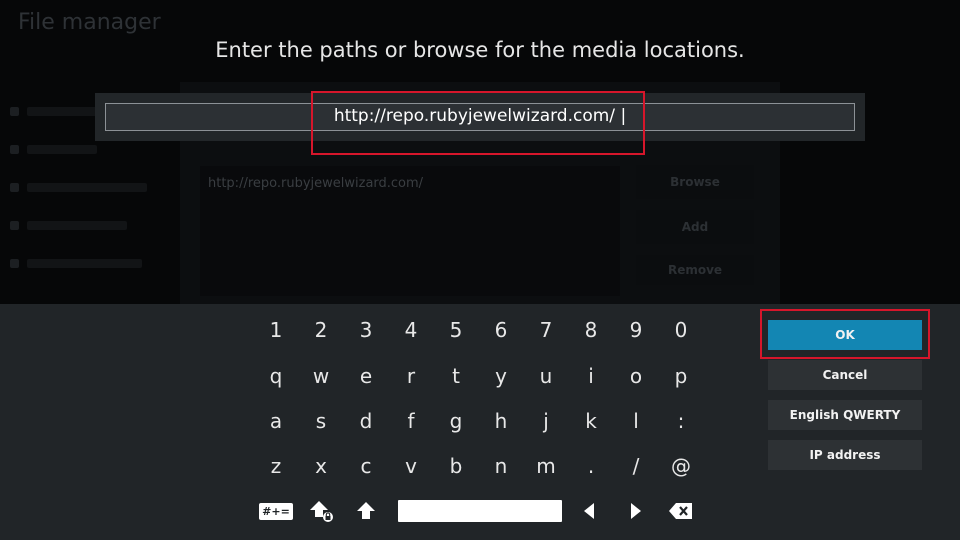  Describe the element at coordinates (276, 330) in the screenshot. I see `key-1: 1` at that location.